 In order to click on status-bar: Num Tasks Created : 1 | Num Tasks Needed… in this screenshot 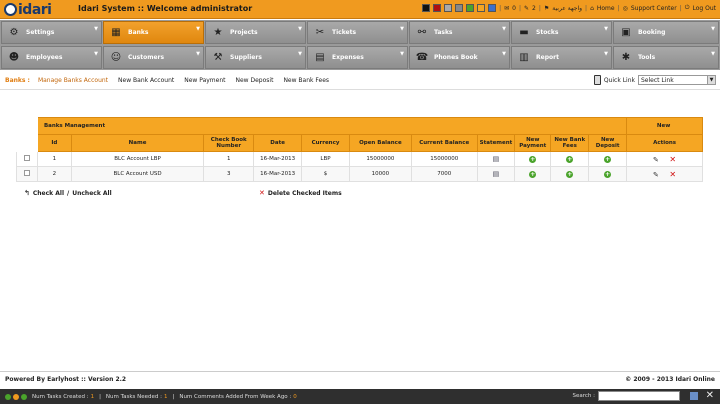, I will do `click(360, 396)`.